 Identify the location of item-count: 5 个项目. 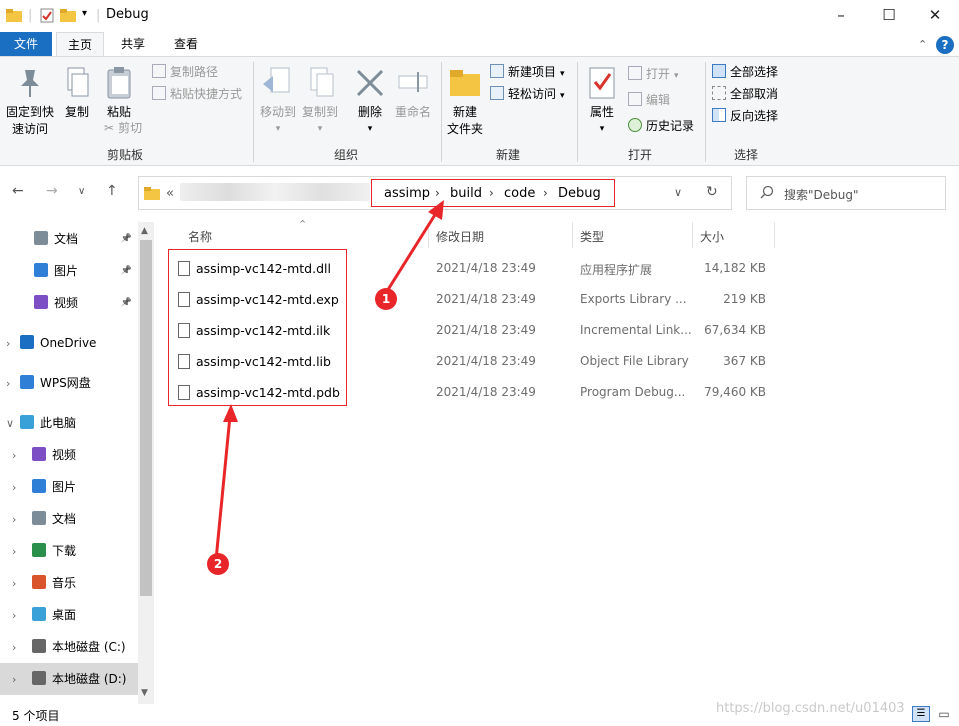
(36, 716).